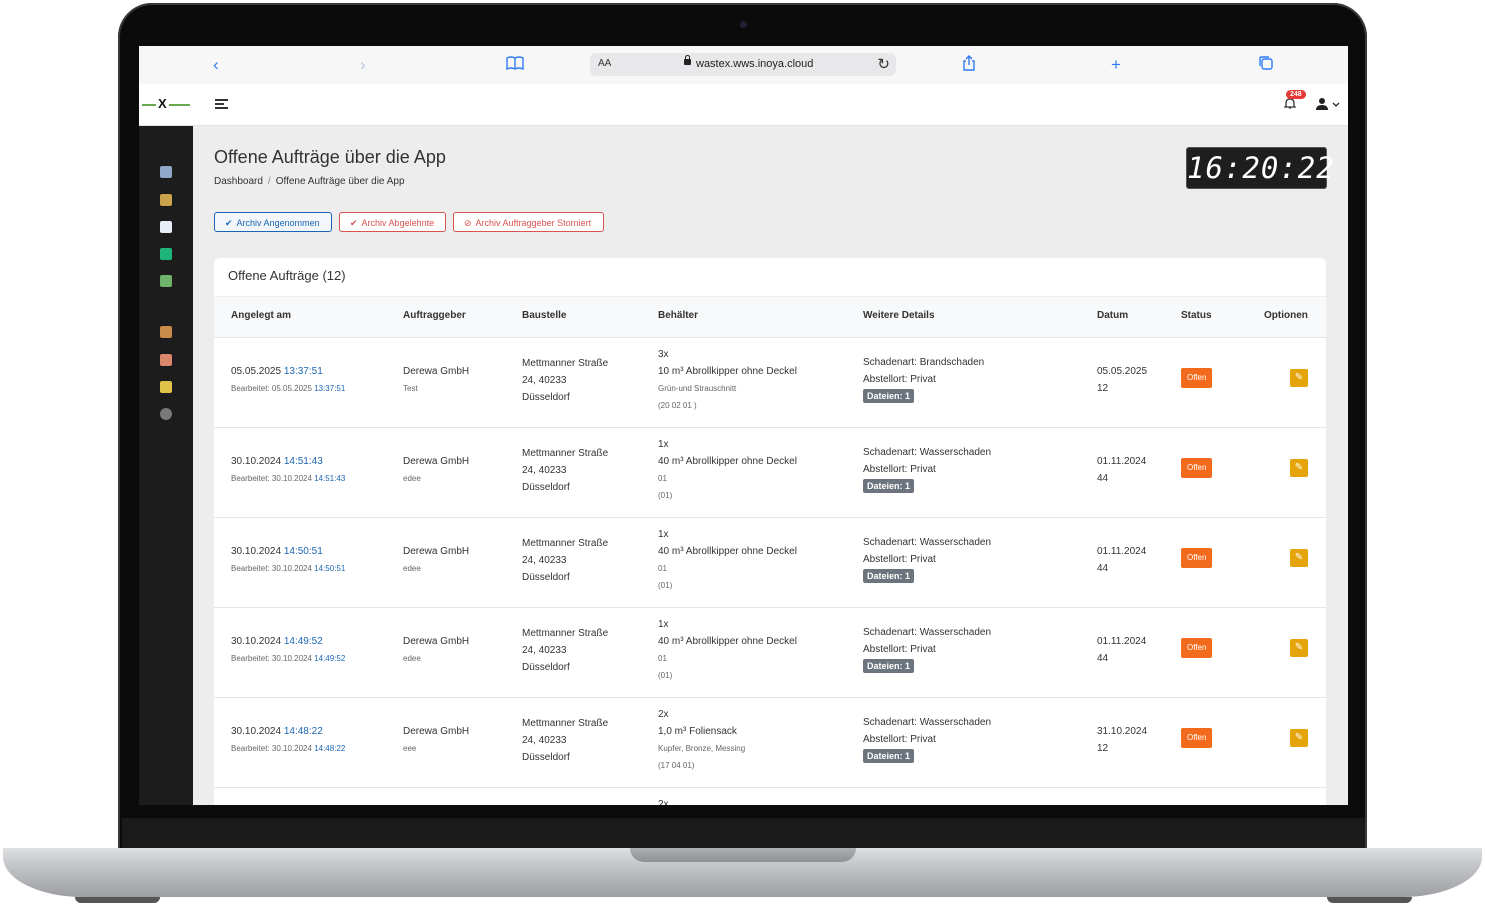 The height and width of the screenshot is (907, 1485). Describe the element at coordinates (271, 478) in the screenshot. I see `edited-label: Bearbeitet: 30.10.2024` at that location.